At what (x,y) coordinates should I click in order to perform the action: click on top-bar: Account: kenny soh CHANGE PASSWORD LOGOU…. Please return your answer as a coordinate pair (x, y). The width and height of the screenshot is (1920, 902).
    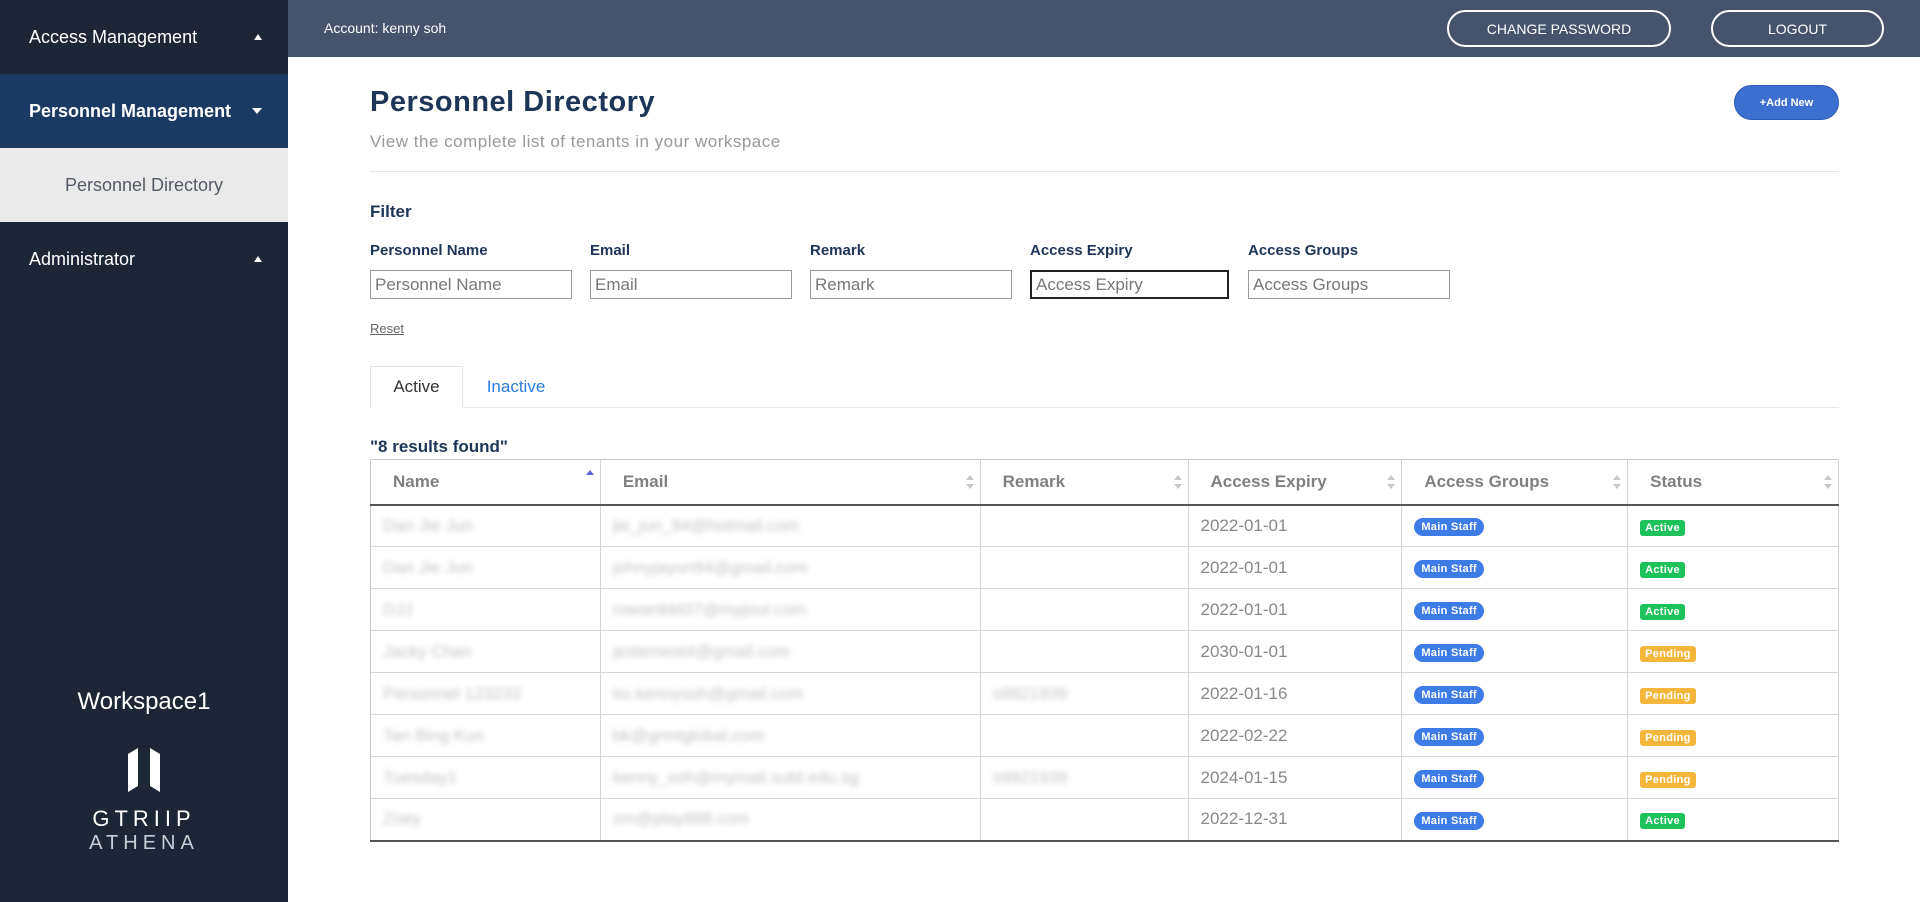
    Looking at the image, I should click on (1104, 28).